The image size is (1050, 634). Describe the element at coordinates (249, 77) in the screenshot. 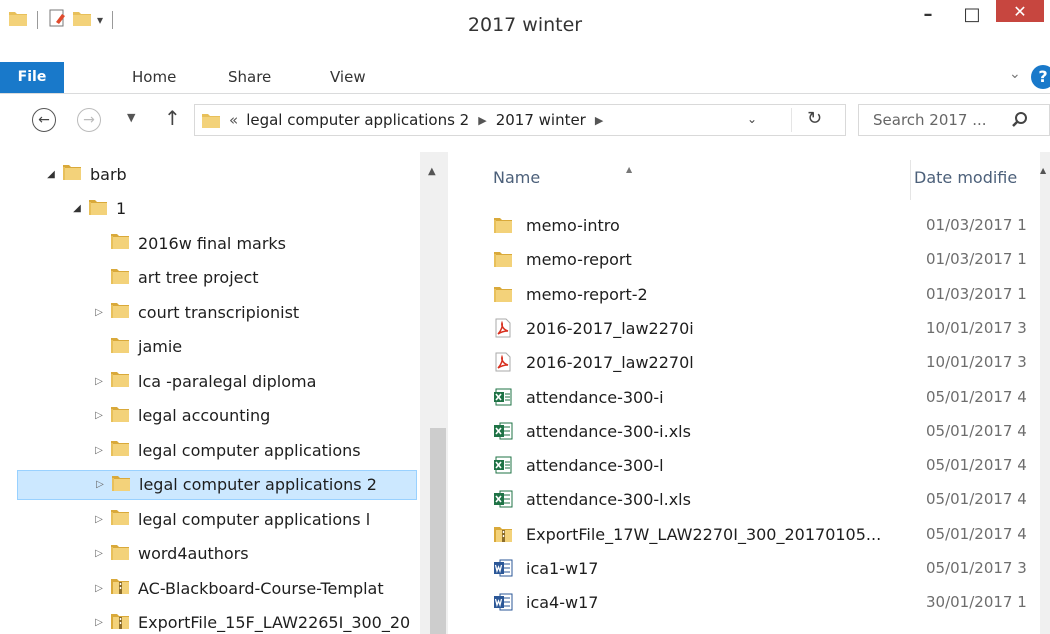

I see `tab-share: Share` at that location.